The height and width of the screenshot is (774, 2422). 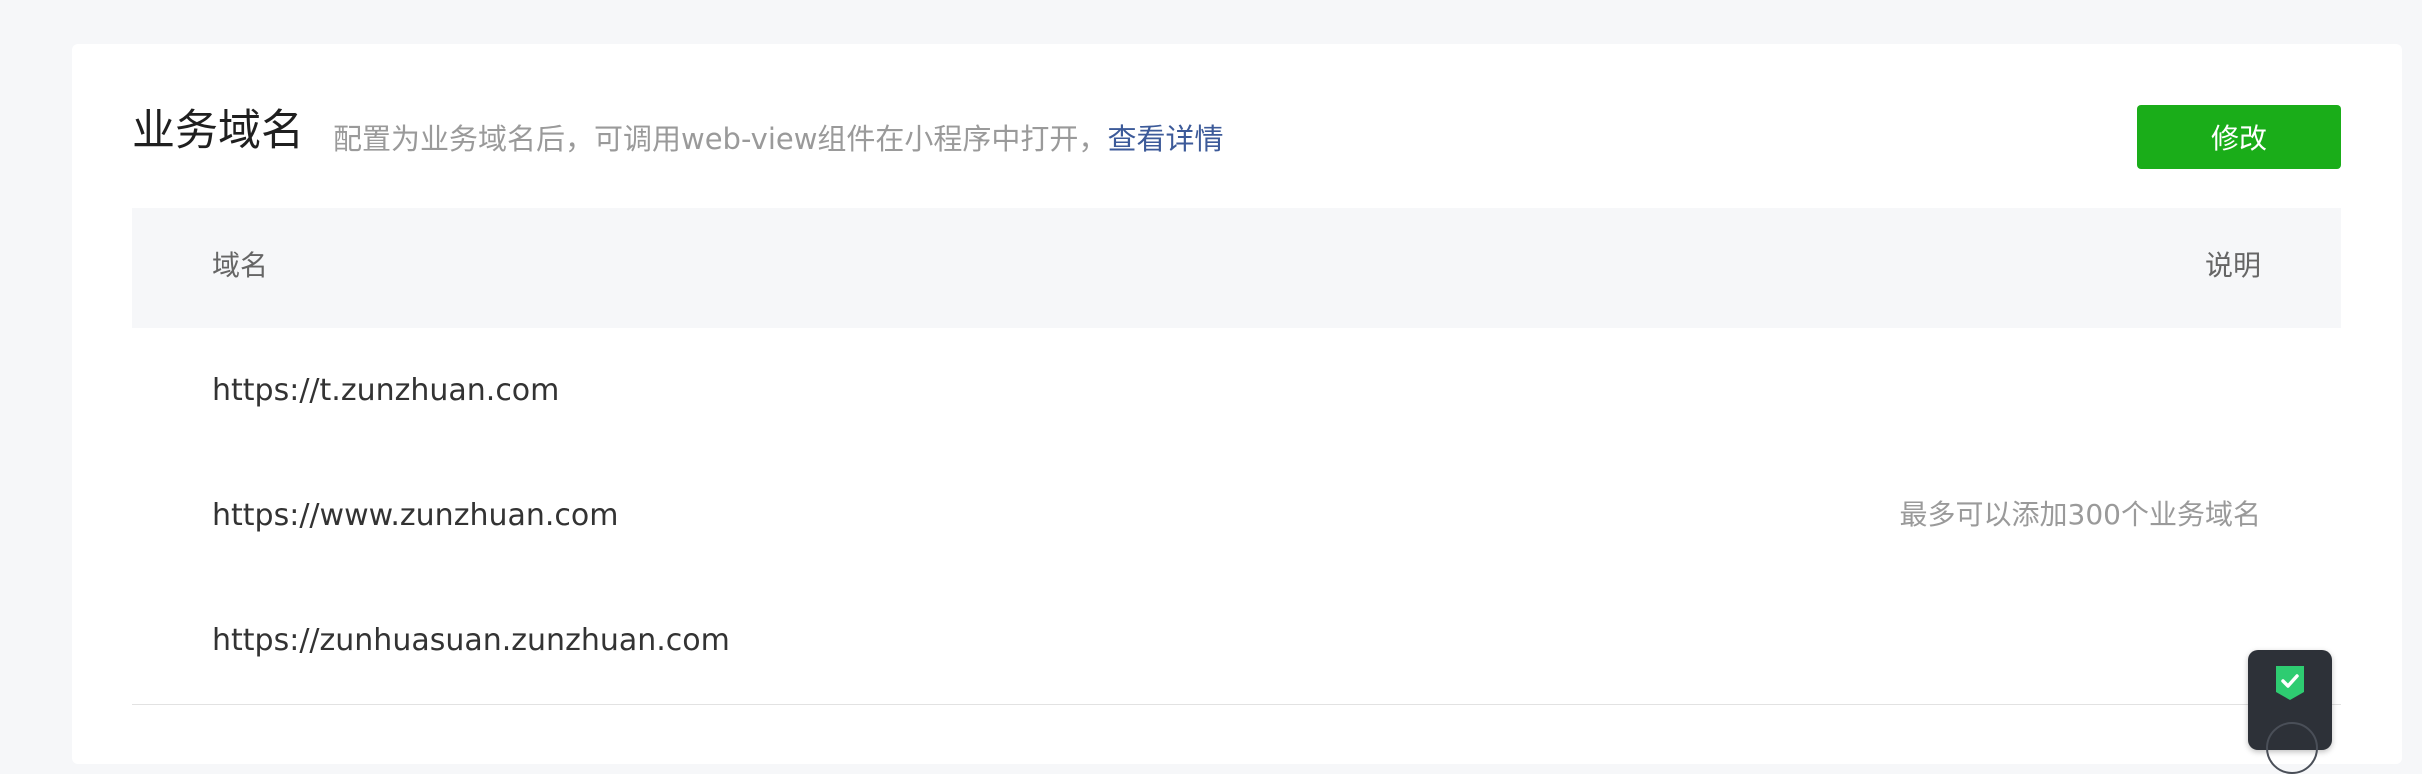 What do you see at coordinates (471, 640) in the screenshot?
I see `domain-cell: https://zunhuasuan.zunzhuan.com` at bounding box center [471, 640].